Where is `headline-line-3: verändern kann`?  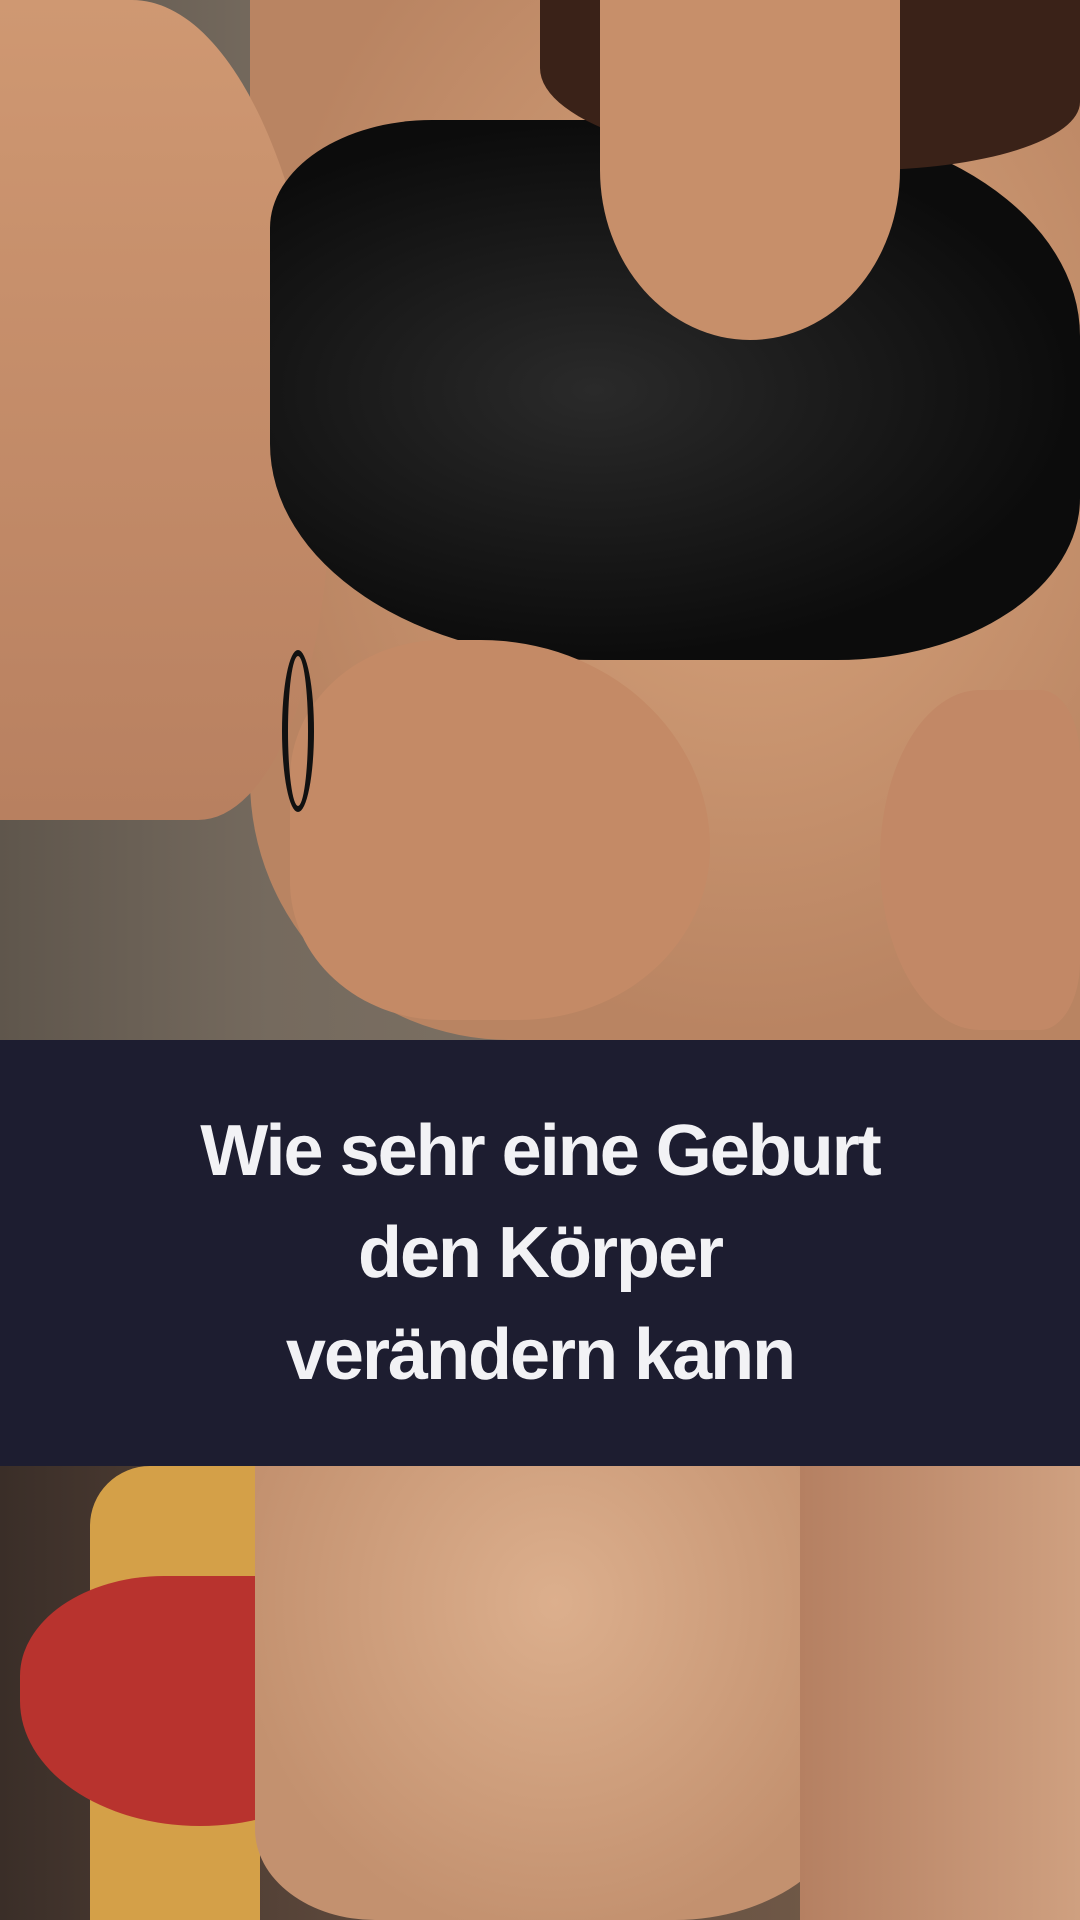 headline-line-3: verändern kann is located at coordinates (540, 1355).